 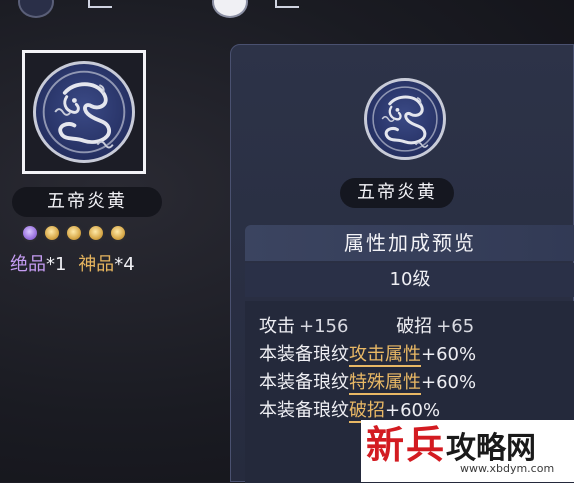 I want to click on level-label: 10级, so click(x=409, y=280).